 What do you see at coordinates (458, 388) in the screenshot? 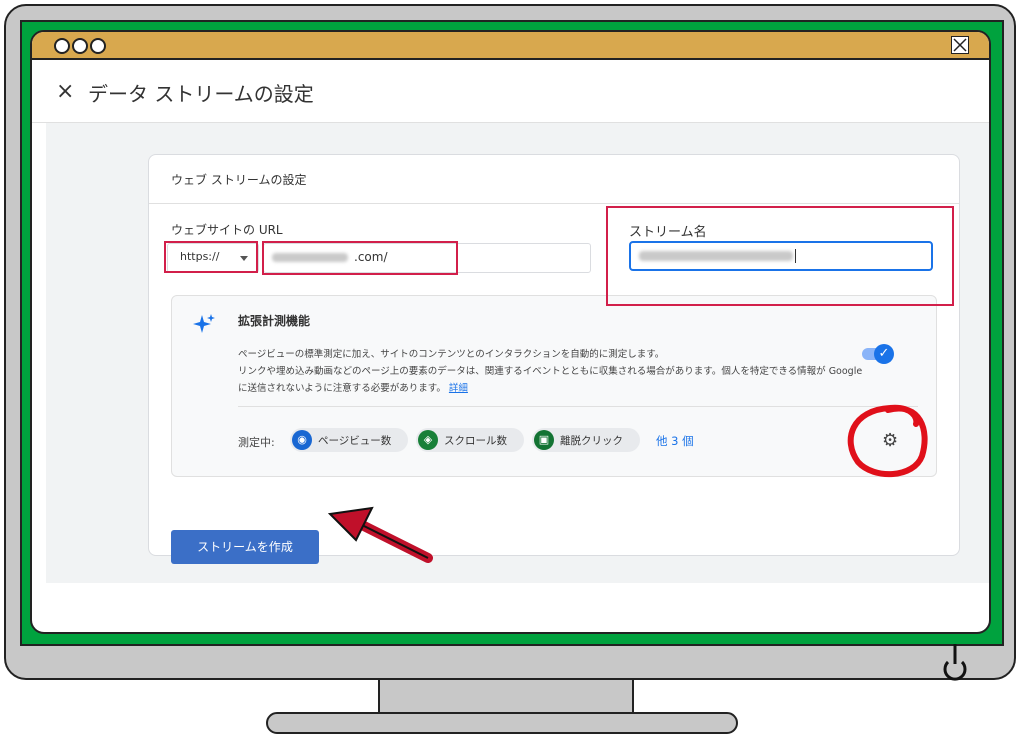
I see `detail-link: 詳細` at bounding box center [458, 388].